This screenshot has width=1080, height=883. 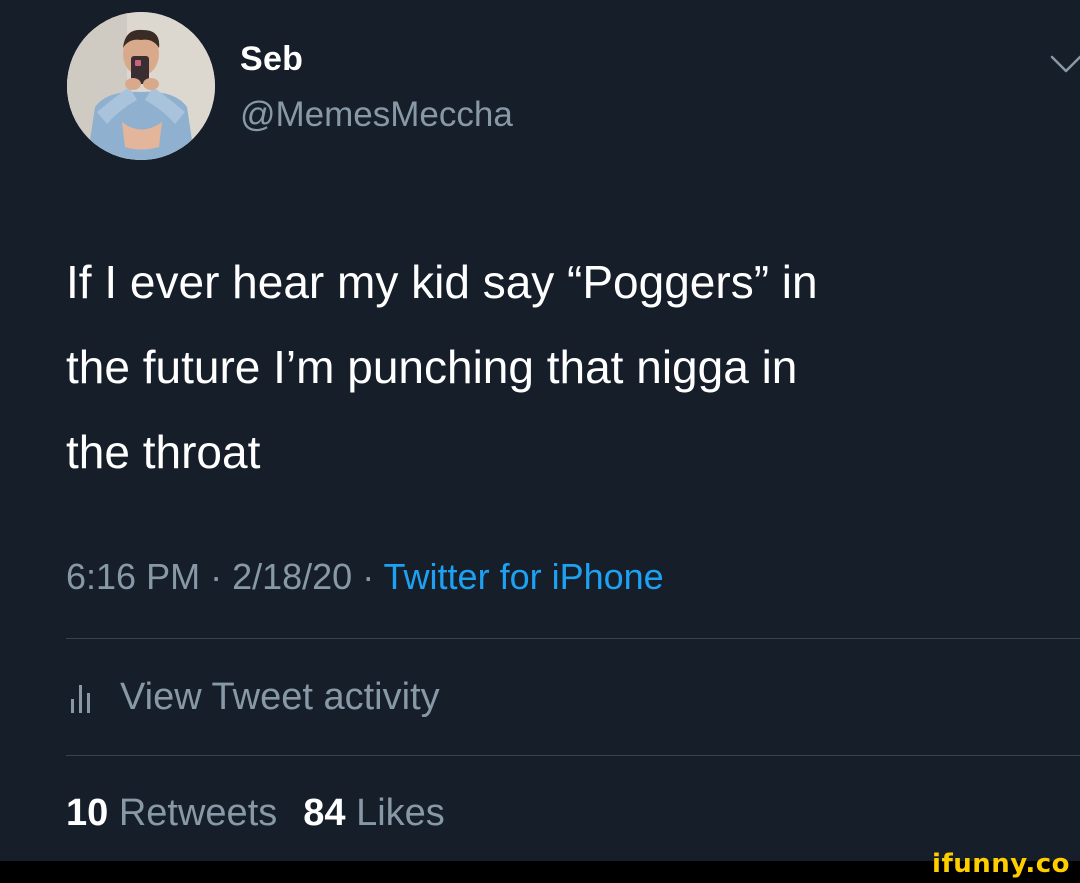 I want to click on retweets-label: Retweets, so click(x=198, y=813).